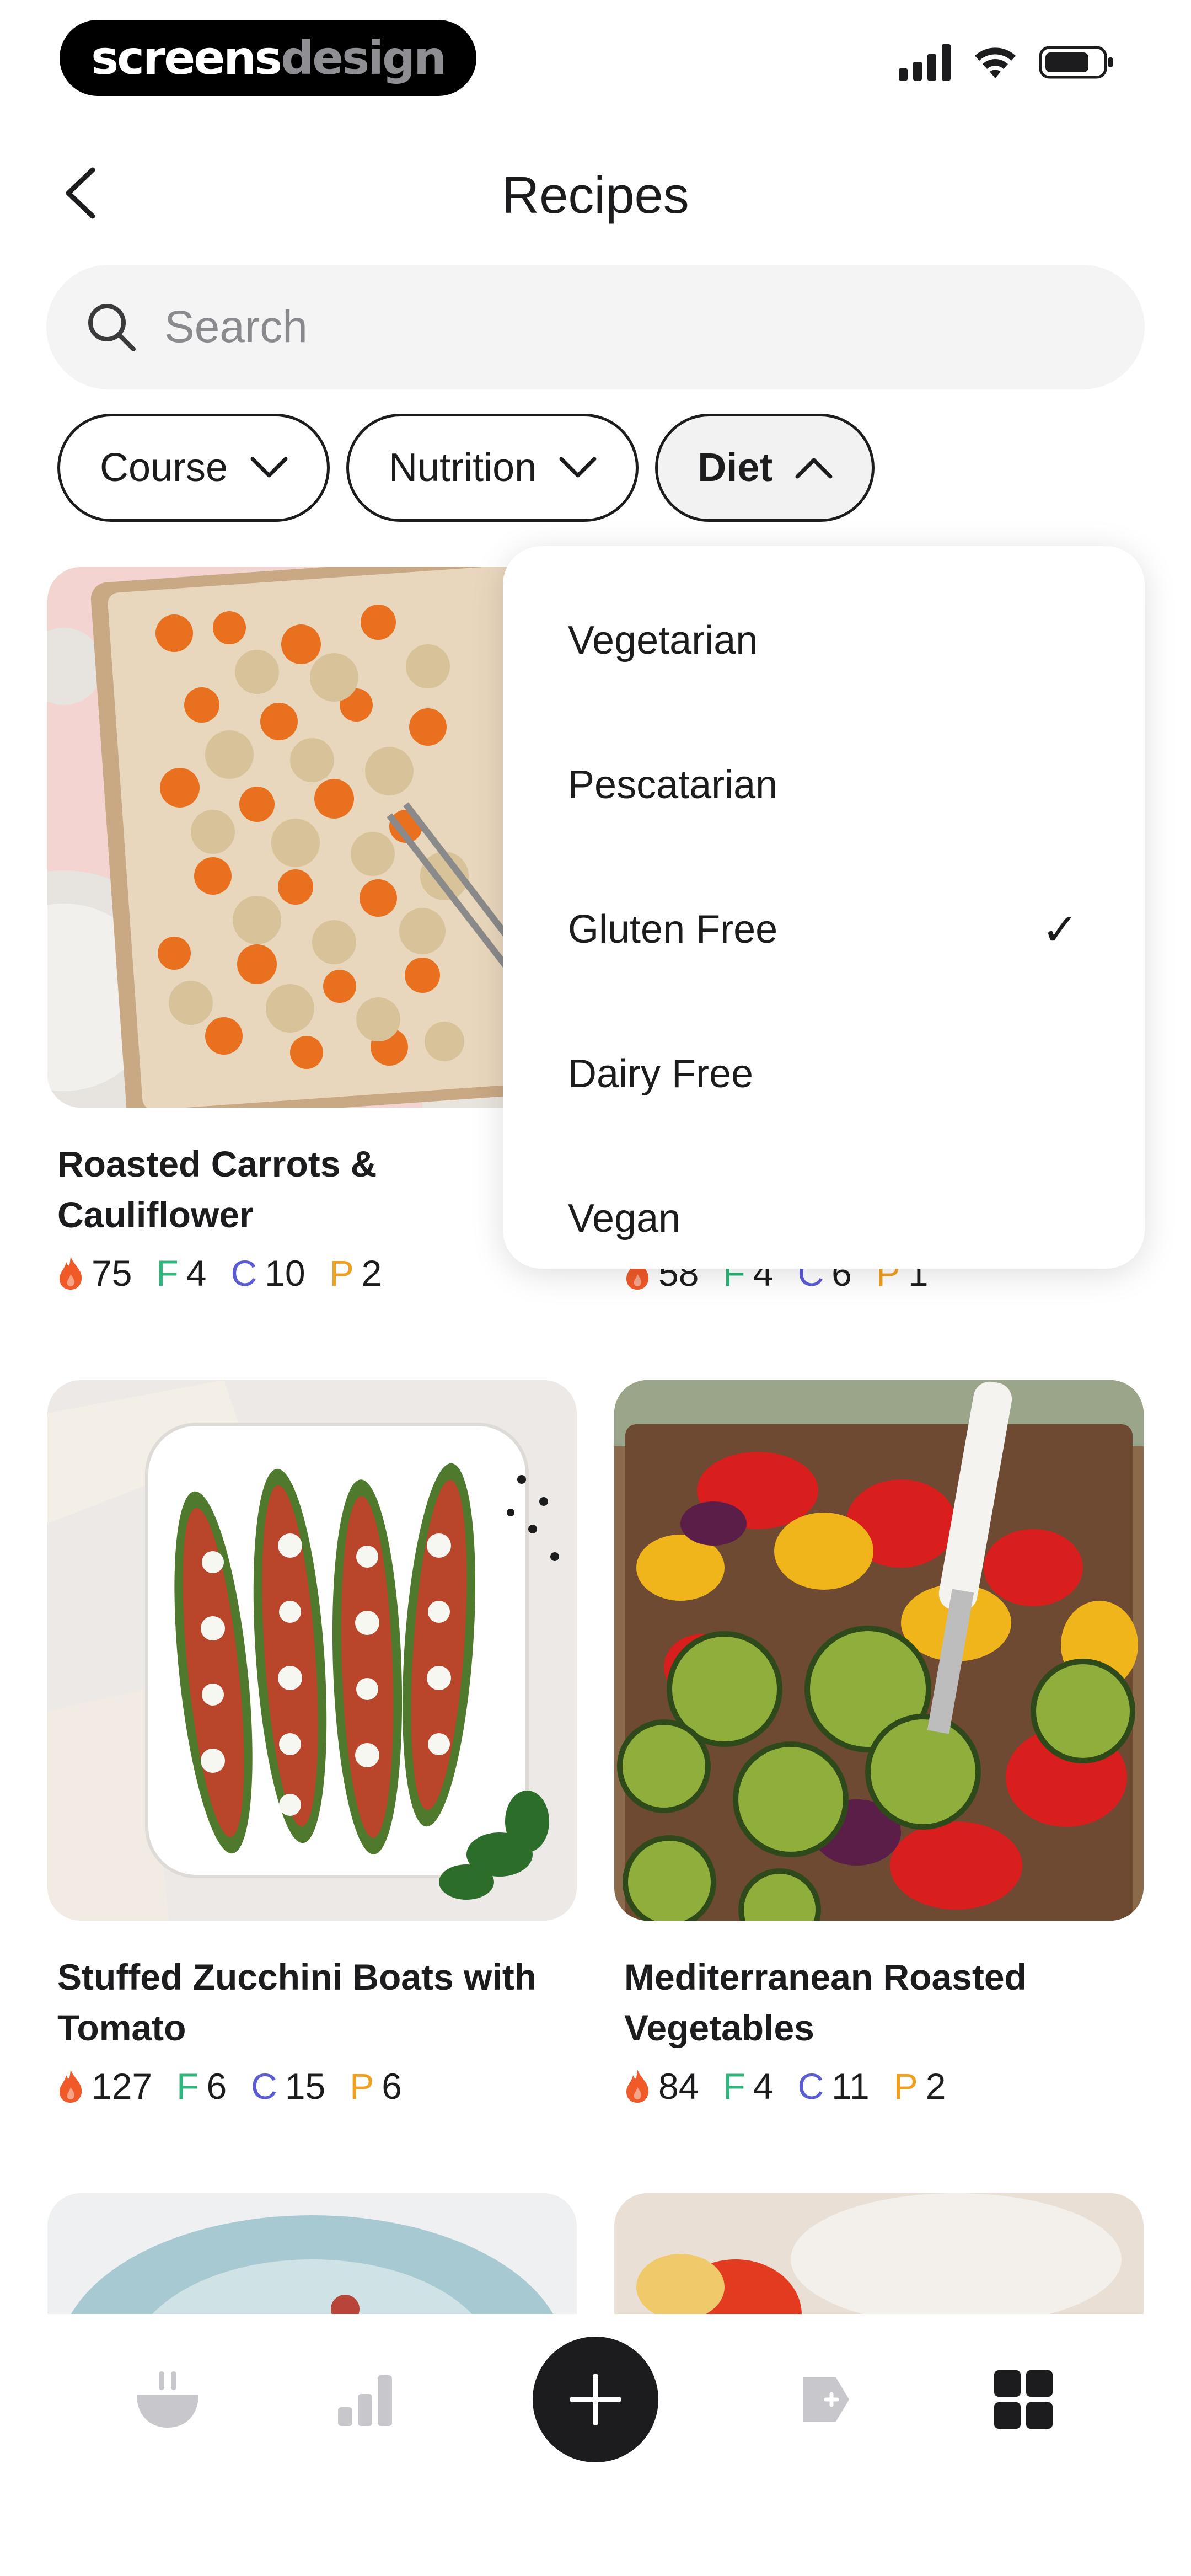 The image size is (1191, 2576). Describe the element at coordinates (201, 2086) in the screenshot. I see `fat: F6` at that location.